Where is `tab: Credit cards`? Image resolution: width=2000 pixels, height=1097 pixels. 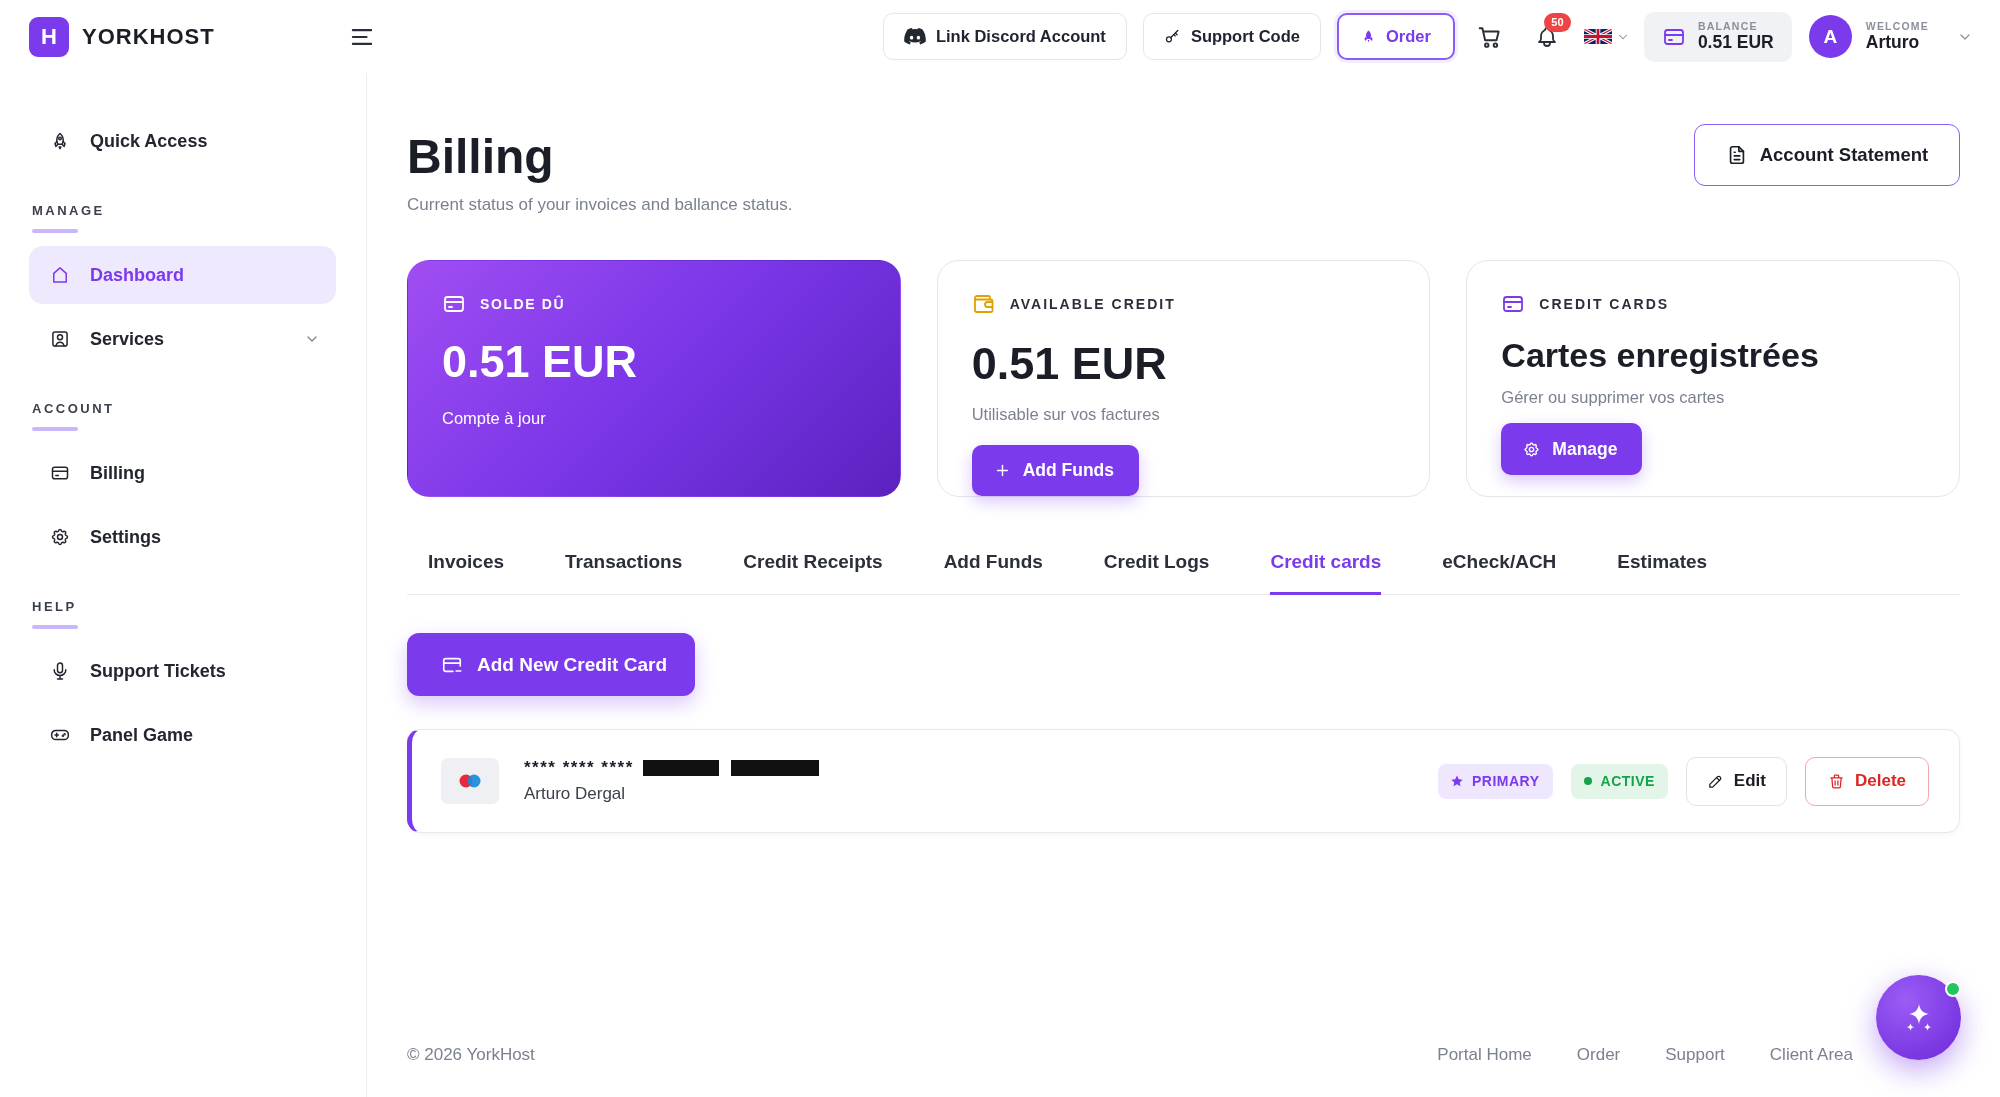 tab: Credit cards is located at coordinates (1326, 564).